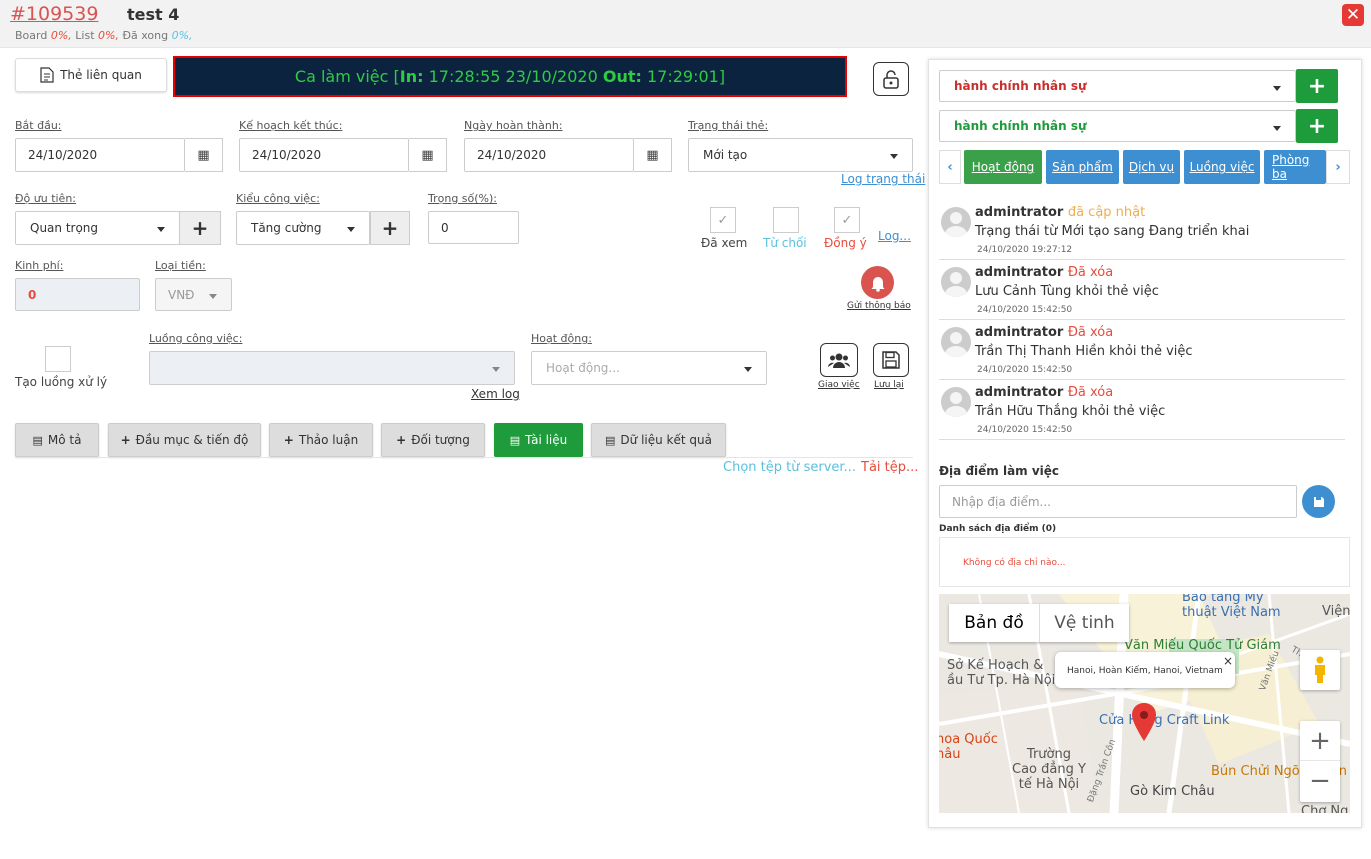 Image resolution: width=1371 pixels, height=859 pixels. Describe the element at coordinates (786, 220) in the screenshot. I see `reject-checkbox` at that location.